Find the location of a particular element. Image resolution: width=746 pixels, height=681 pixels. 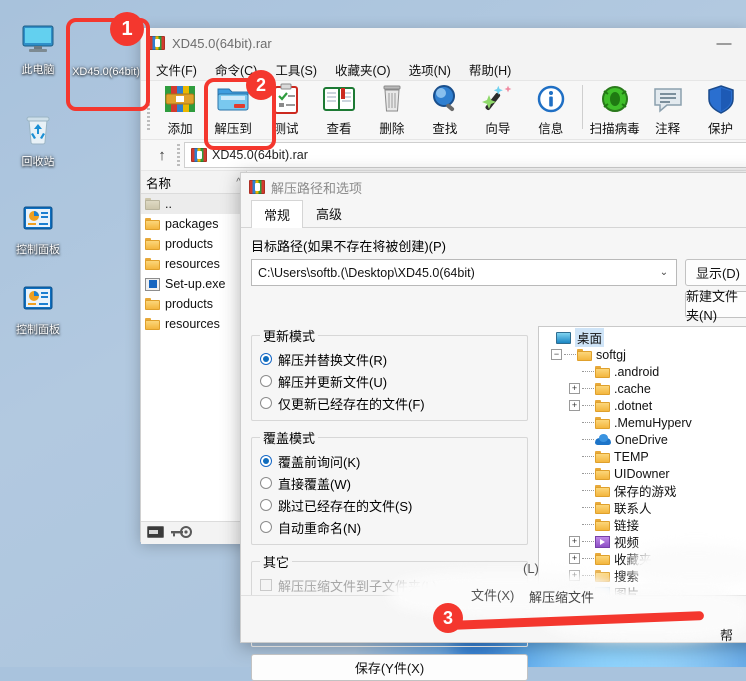

control-panel-icon is located at coordinates (38, 220).